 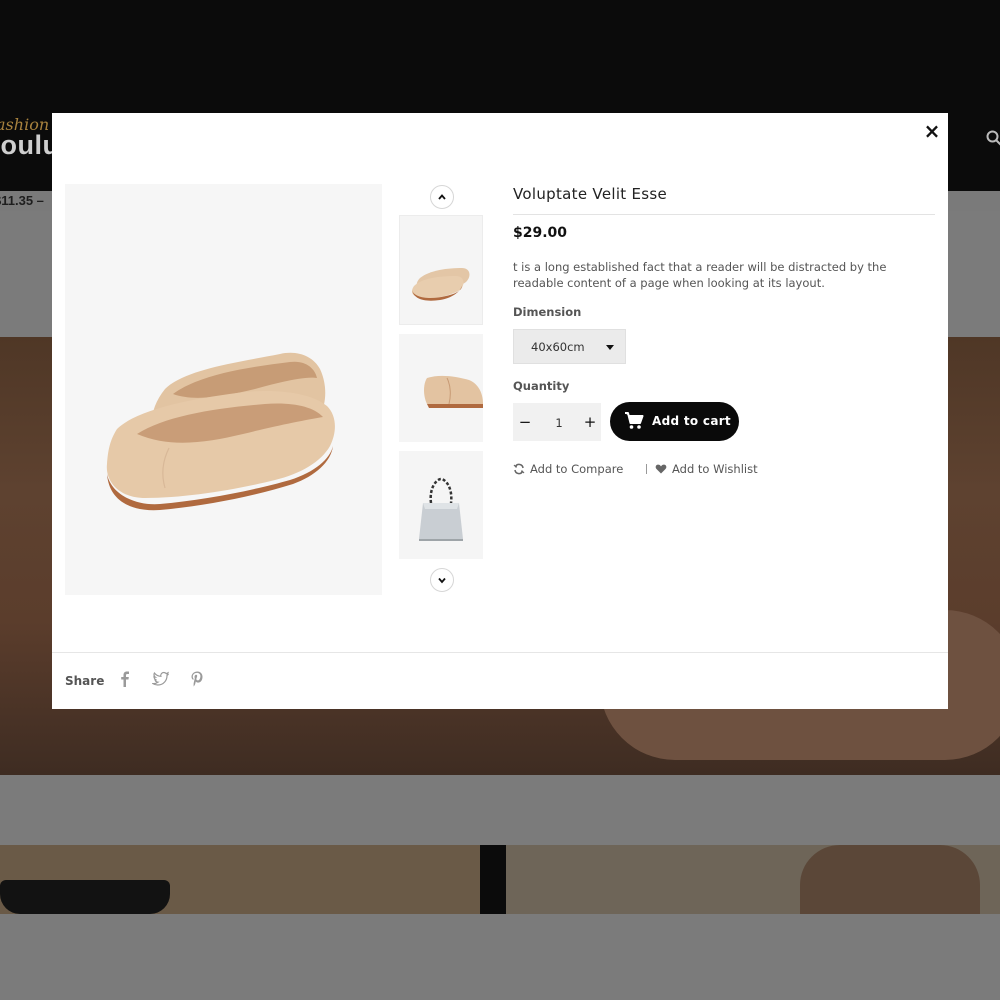 I want to click on twitter-icon, so click(x=161, y=679).